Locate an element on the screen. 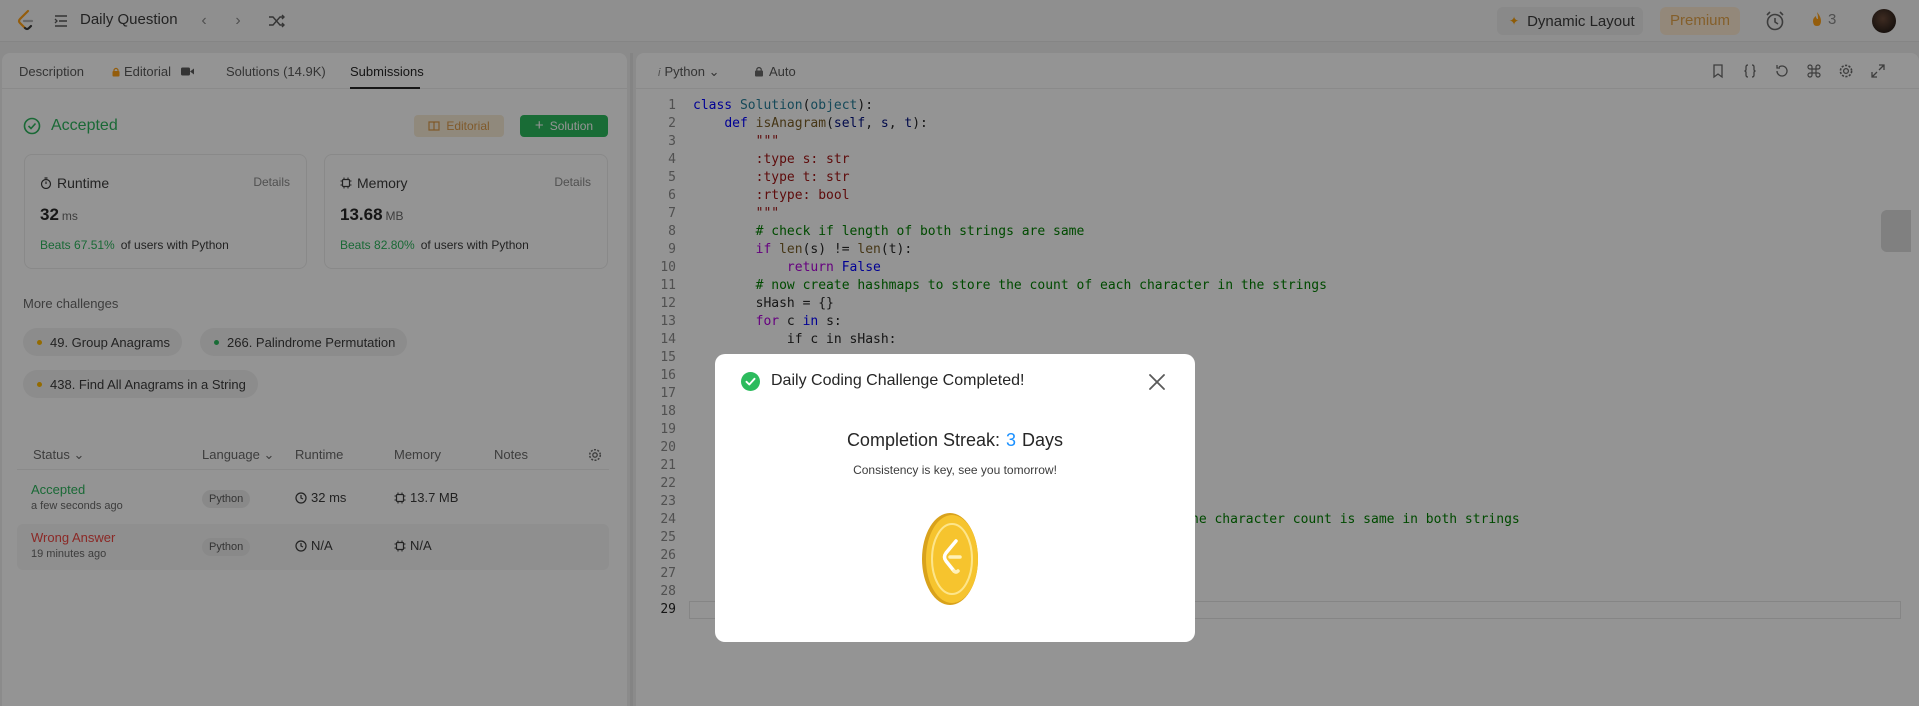 This screenshot has width=1919, height=706. check-circle-icon is located at coordinates (750, 381).